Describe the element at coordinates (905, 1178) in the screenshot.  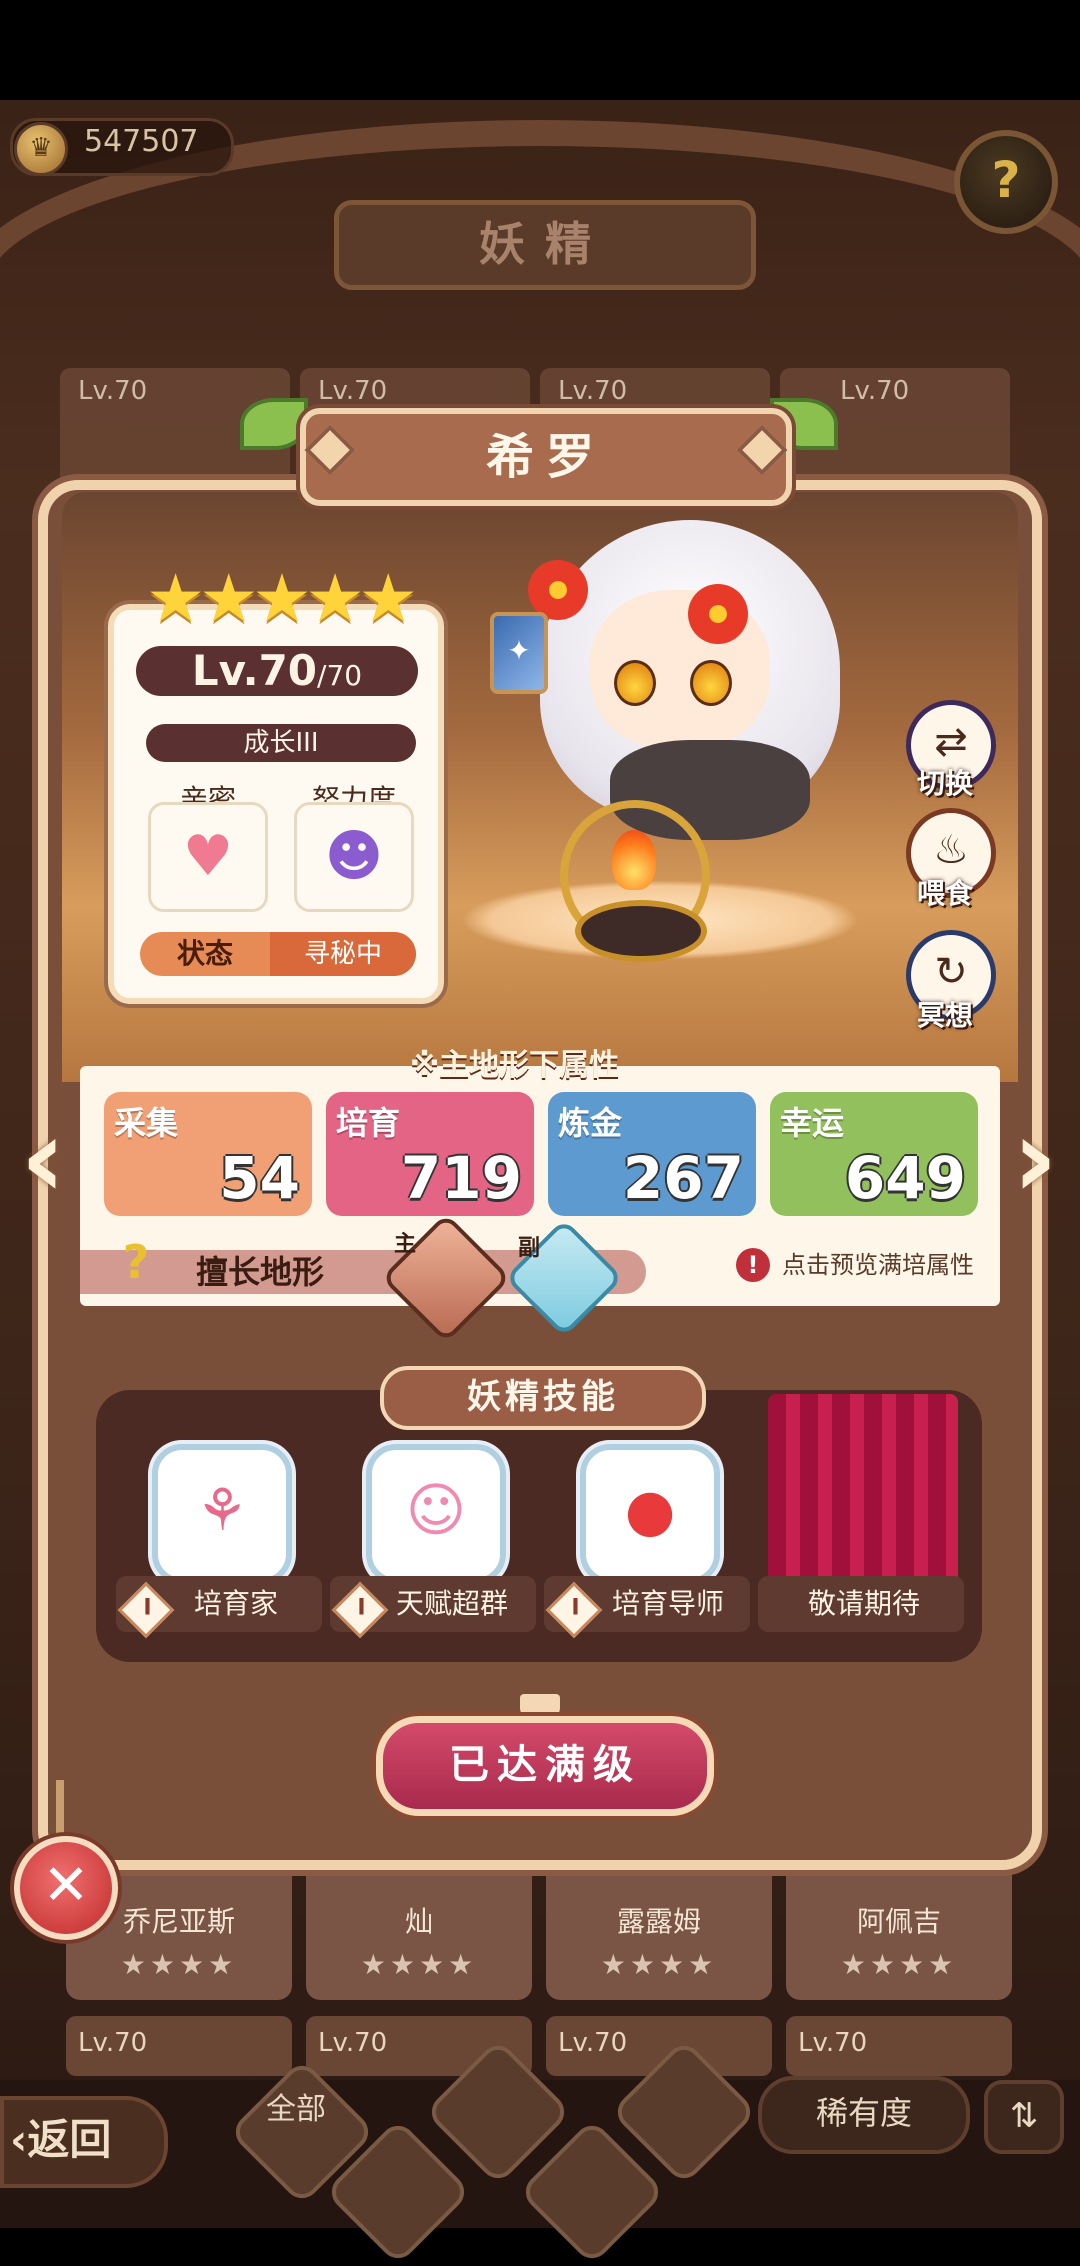
I see `attribute-value: 649` at that location.